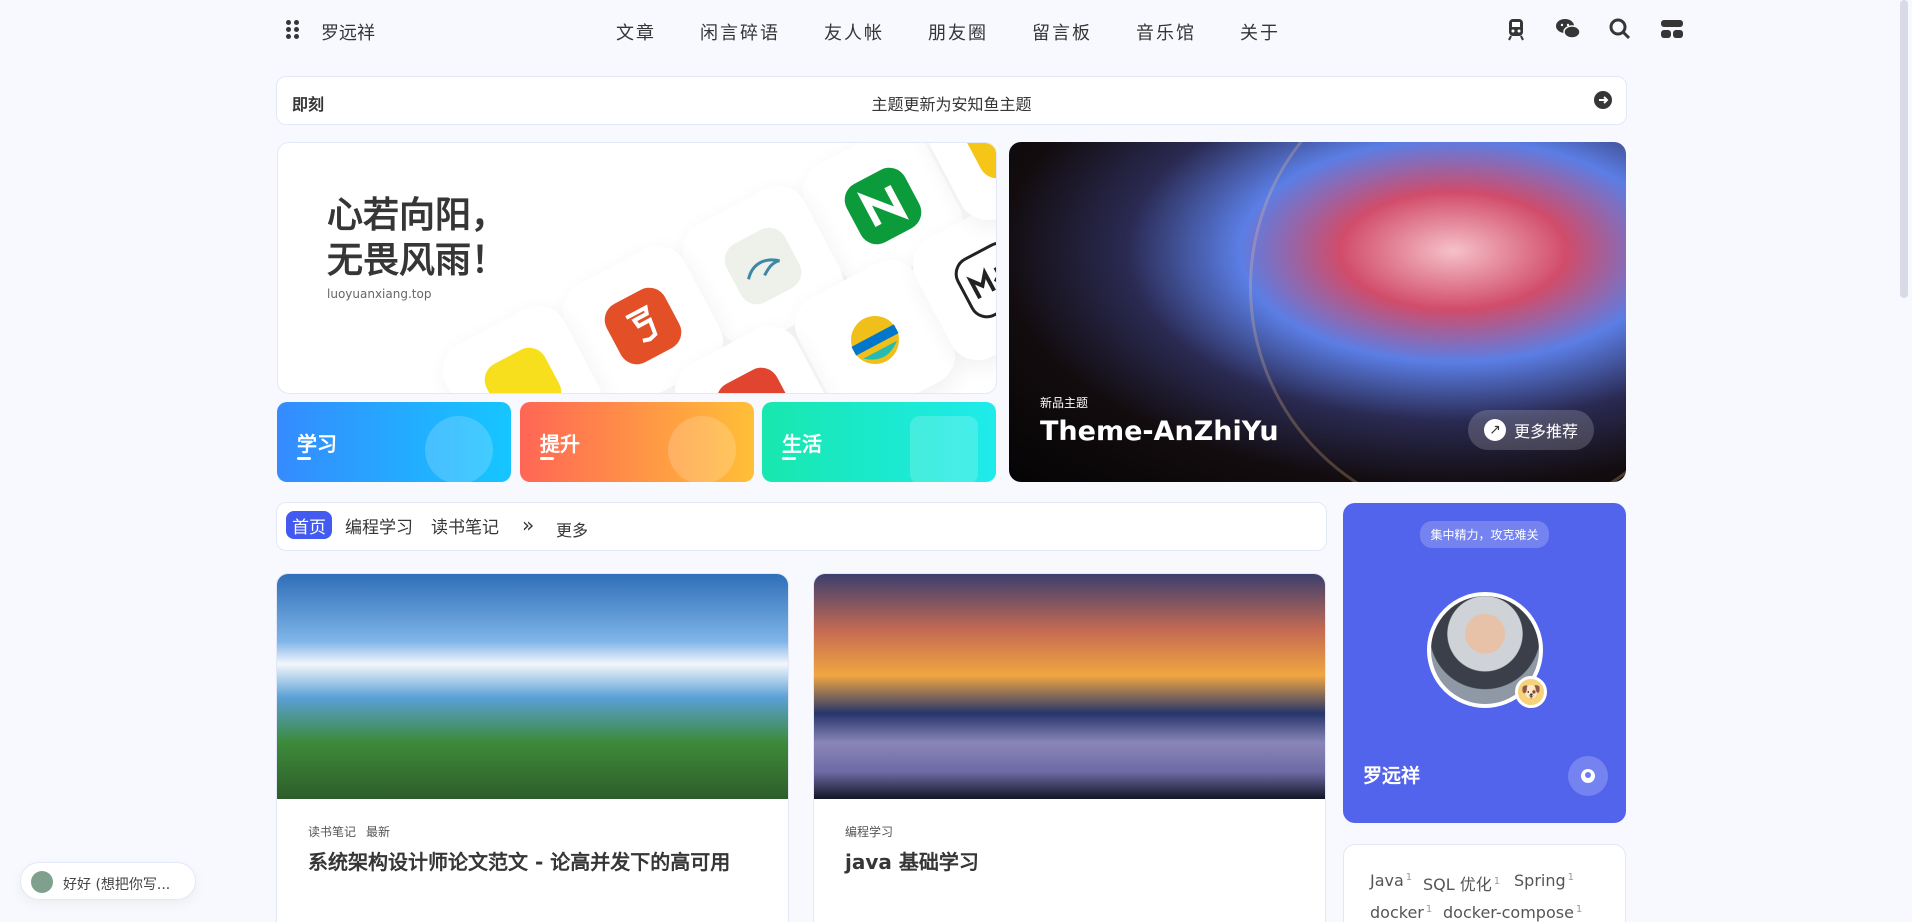 Image resolution: width=1912 pixels, height=922 pixels. I want to click on author-card: 集中精力，攻克难关 🐶 罗远祥, so click(1484, 663).